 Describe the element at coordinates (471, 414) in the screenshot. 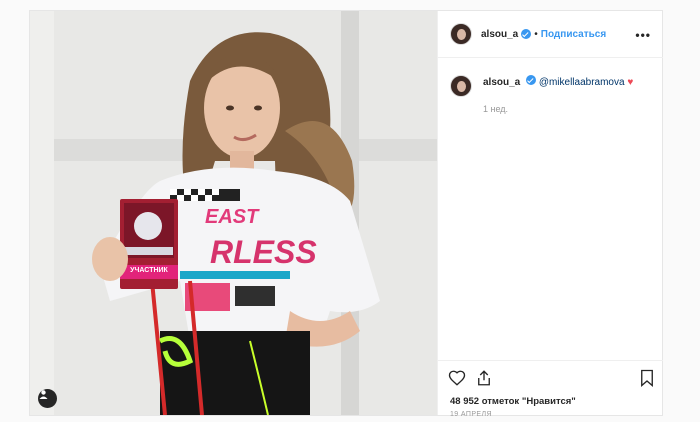

I see `post-date: 19 АПРЕЛЯ` at that location.